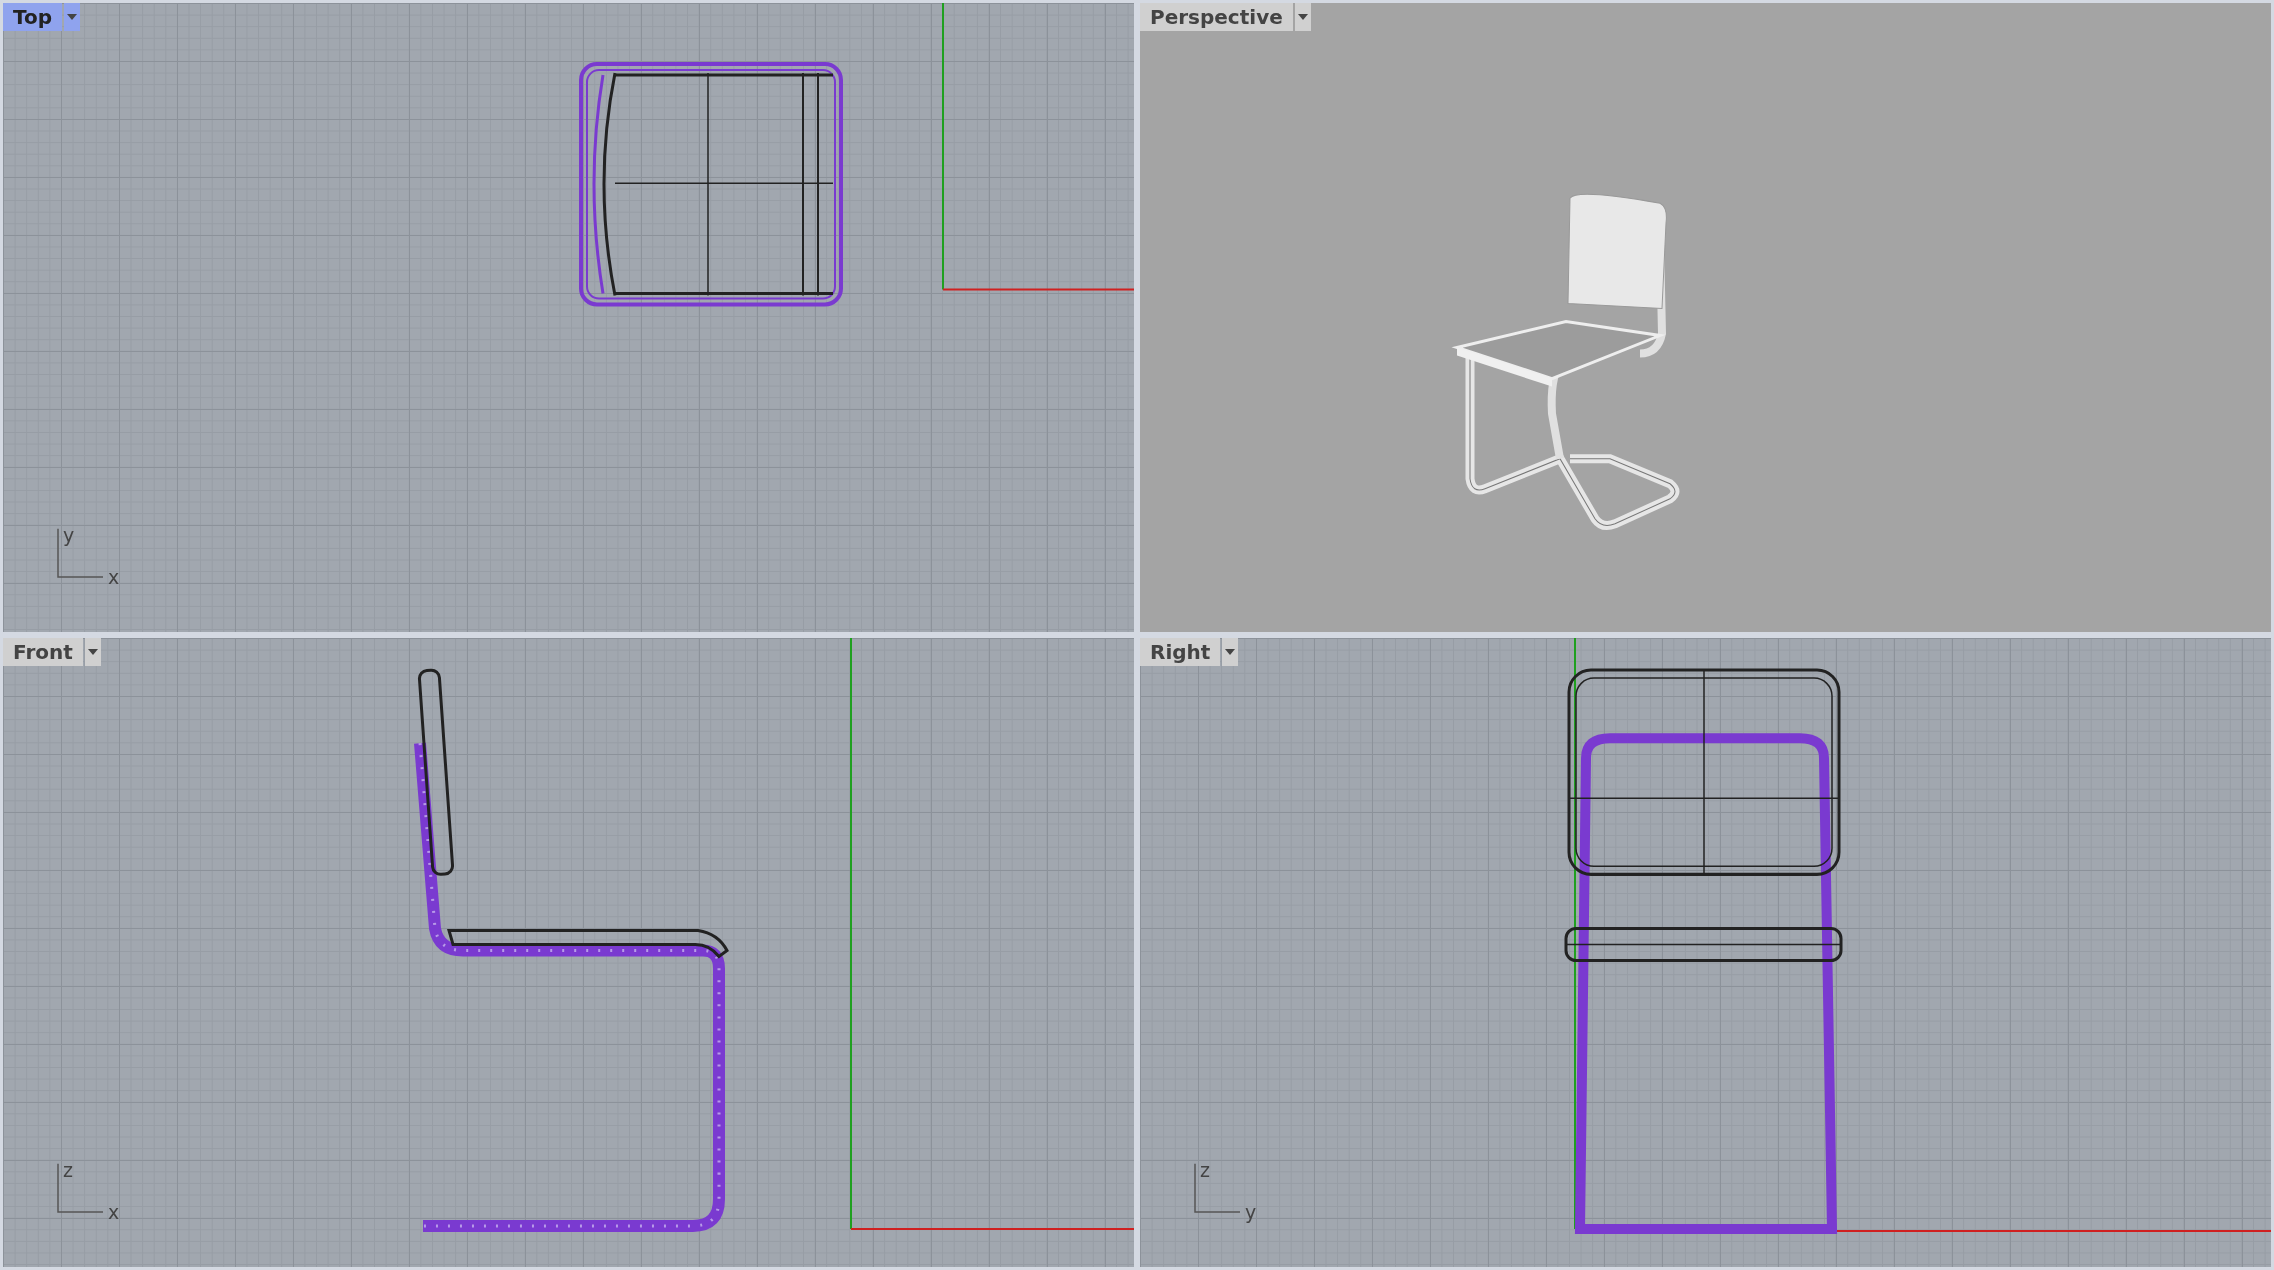  What do you see at coordinates (1180, 652) in the screenshot?
I see `viewport-tab: Right` at bounding box center [1180, 652].